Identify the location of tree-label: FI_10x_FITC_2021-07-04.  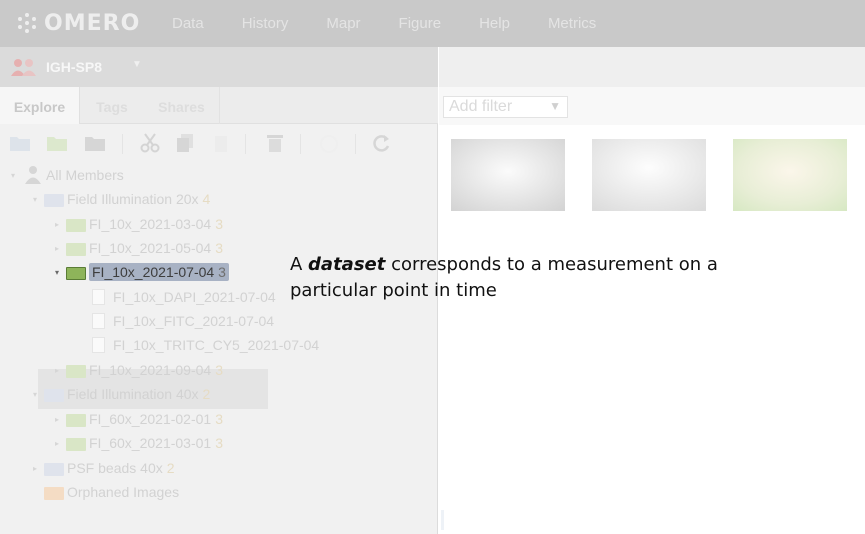
(194, 321).